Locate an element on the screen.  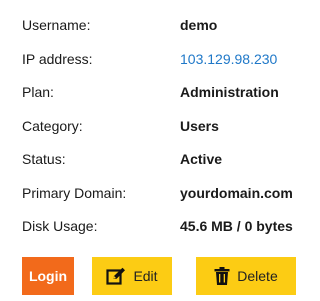
category-value: Users is located at coordinates (199, 125).